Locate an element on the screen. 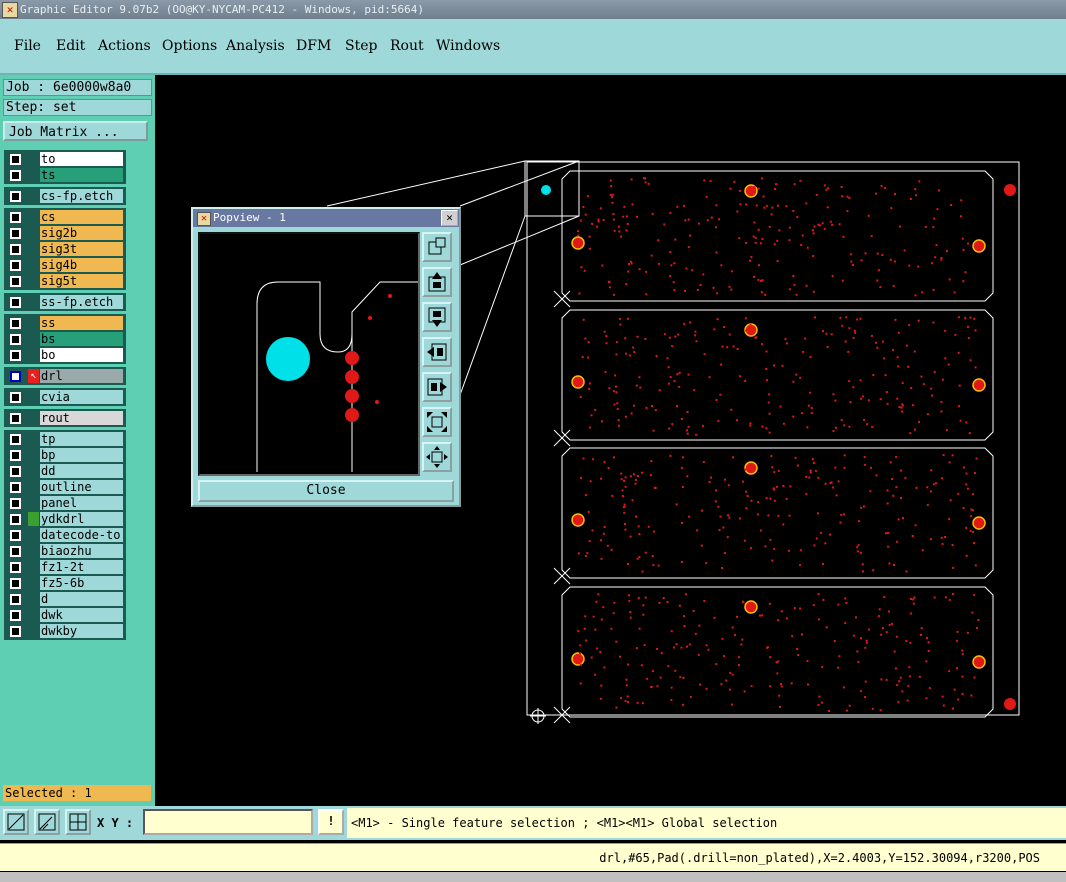  measure-icon is located at coordinates (16, 822).